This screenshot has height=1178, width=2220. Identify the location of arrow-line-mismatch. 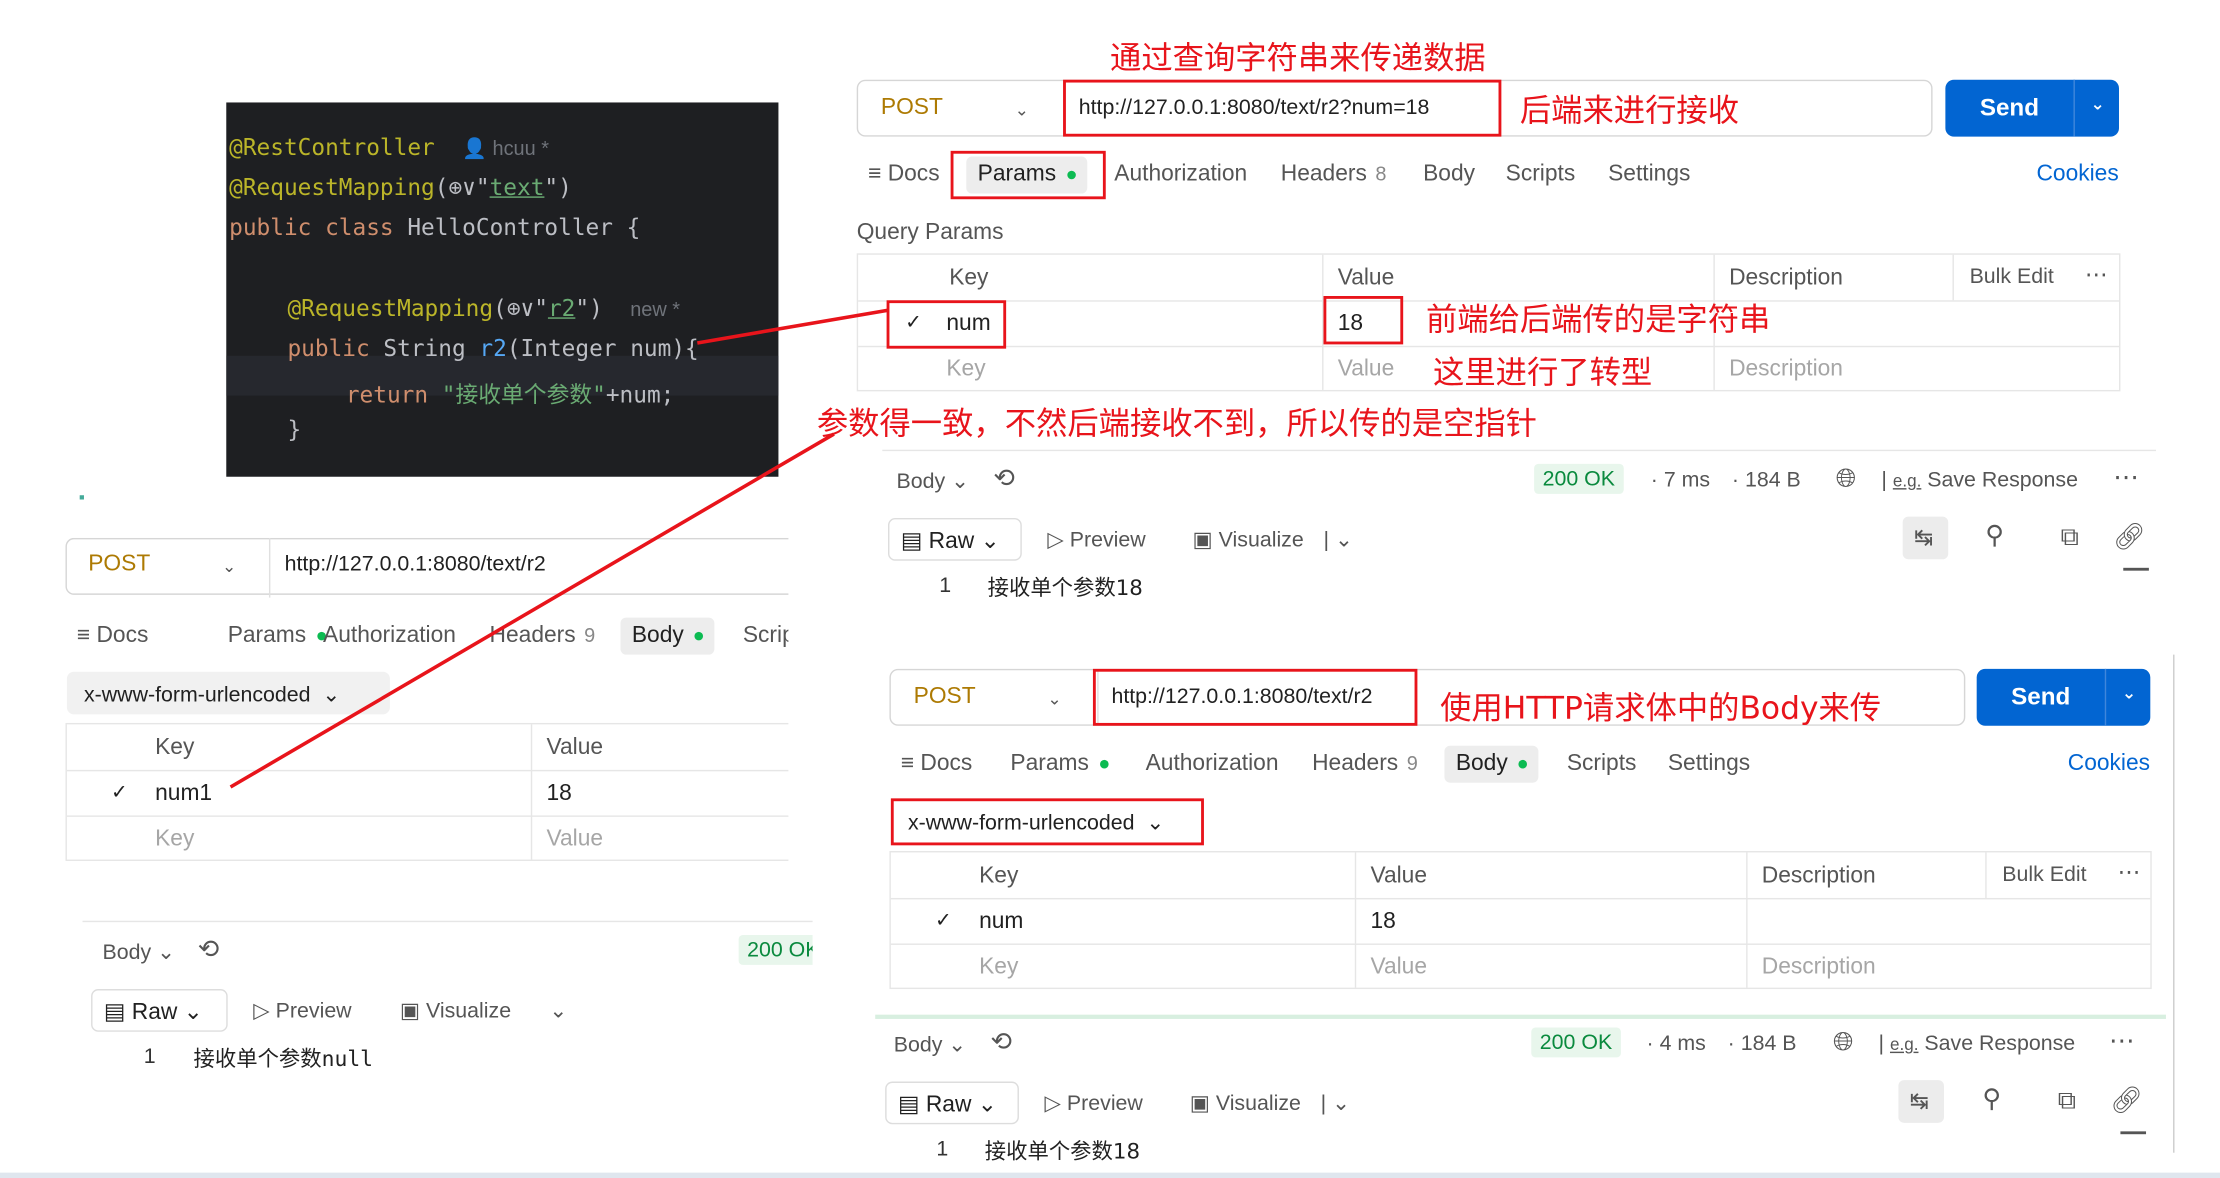
(532, 610).